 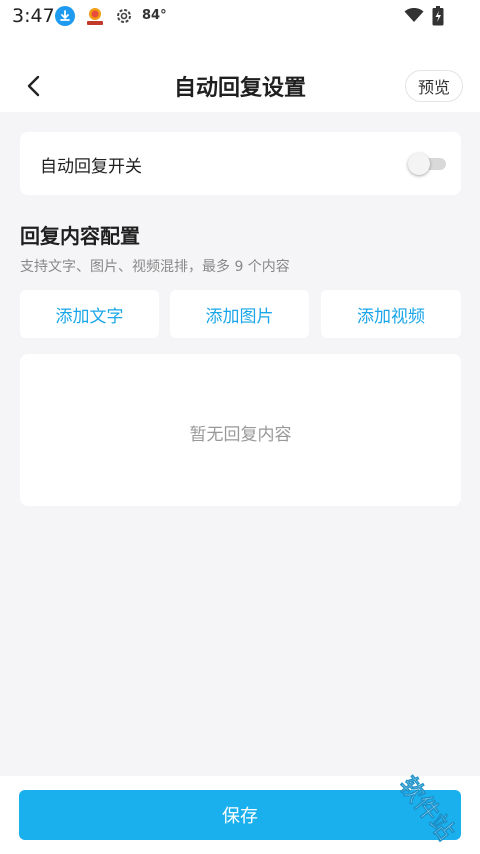 I want to click on bottom-bar: 保存, so click(x=240, y=815).